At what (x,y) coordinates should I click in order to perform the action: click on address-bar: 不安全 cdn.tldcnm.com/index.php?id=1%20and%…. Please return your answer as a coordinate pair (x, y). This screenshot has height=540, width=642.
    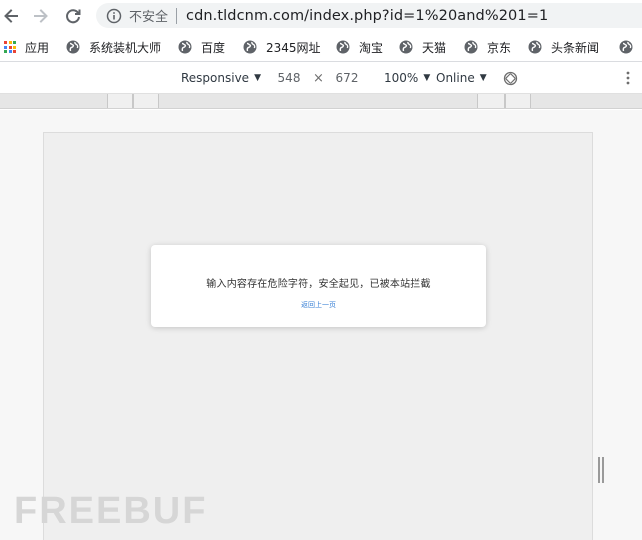
    Looking at the image, I should click on (321, 16).